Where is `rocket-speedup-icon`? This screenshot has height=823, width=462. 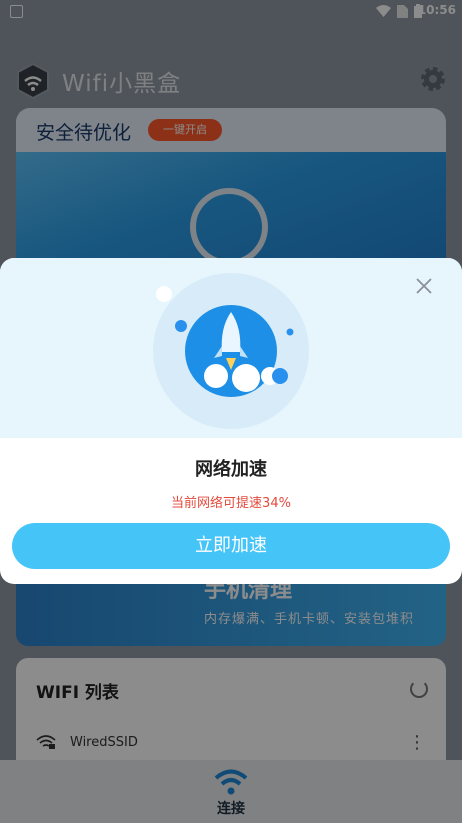 rocket-speedup-icon is located at coordinates (231, 351).